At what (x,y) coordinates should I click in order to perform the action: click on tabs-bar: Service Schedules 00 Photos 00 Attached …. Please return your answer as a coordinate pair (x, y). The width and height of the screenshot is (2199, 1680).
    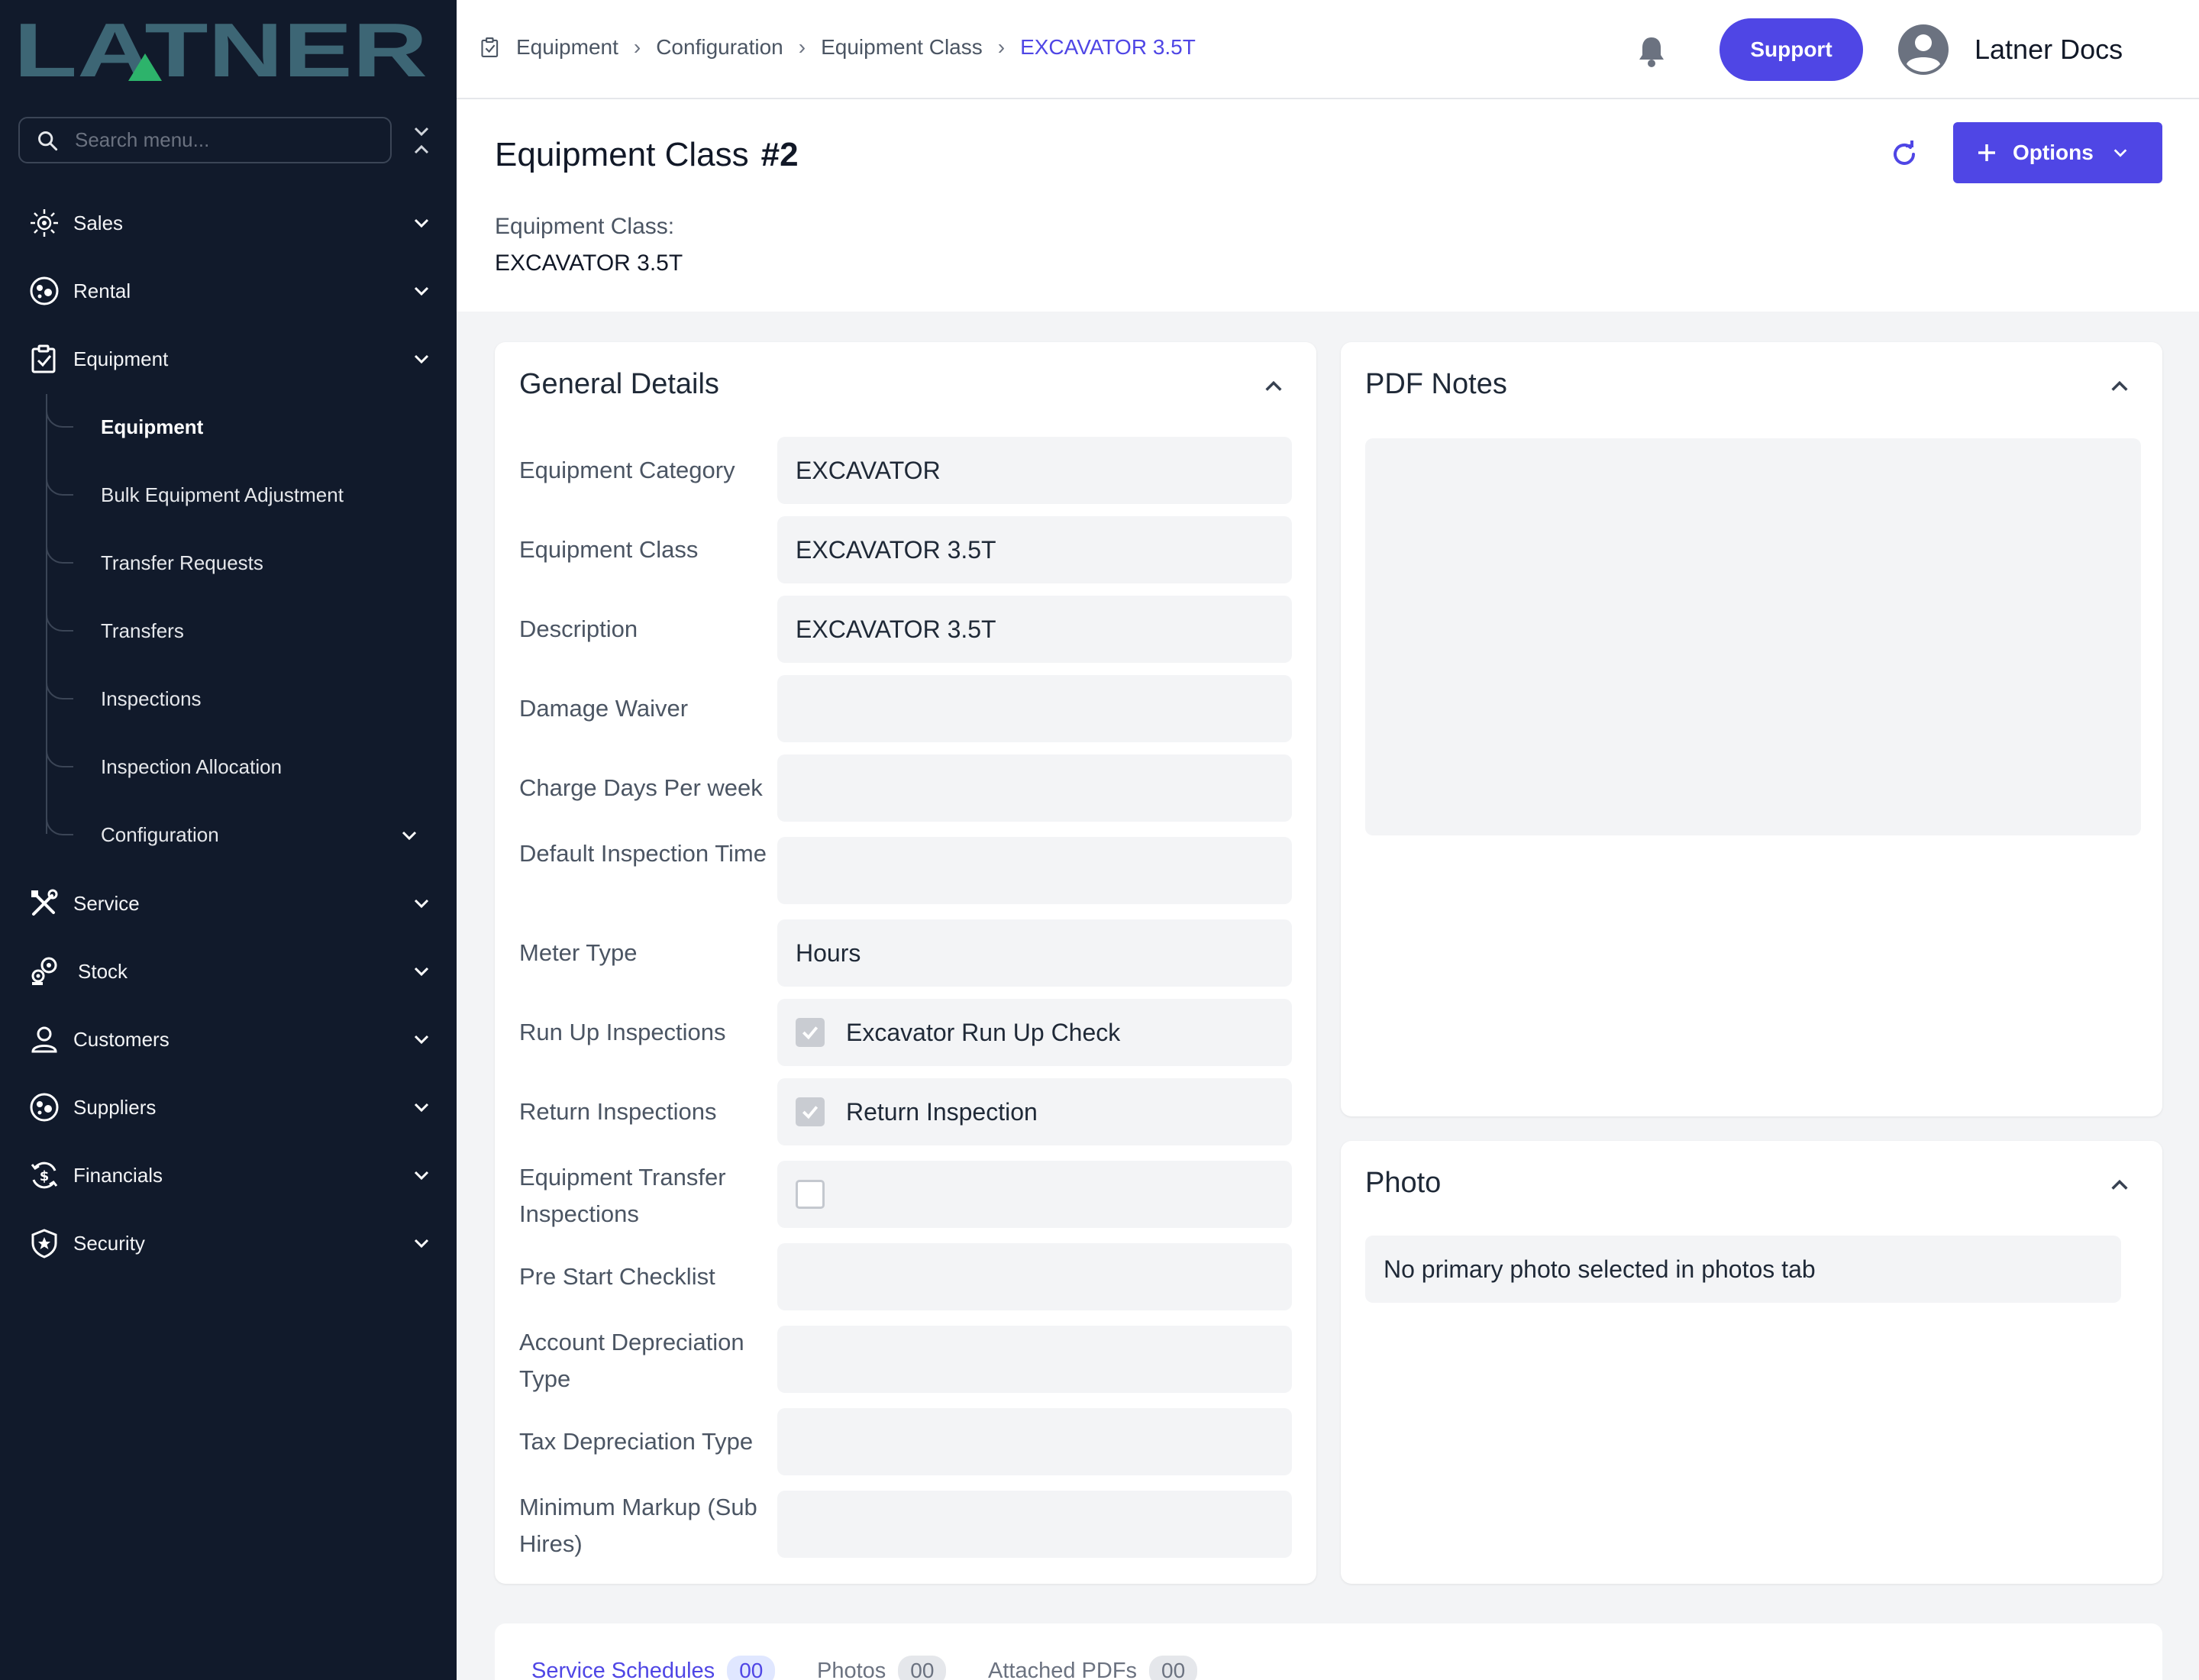
    Looking at the image, I should click on (1328, 1652).